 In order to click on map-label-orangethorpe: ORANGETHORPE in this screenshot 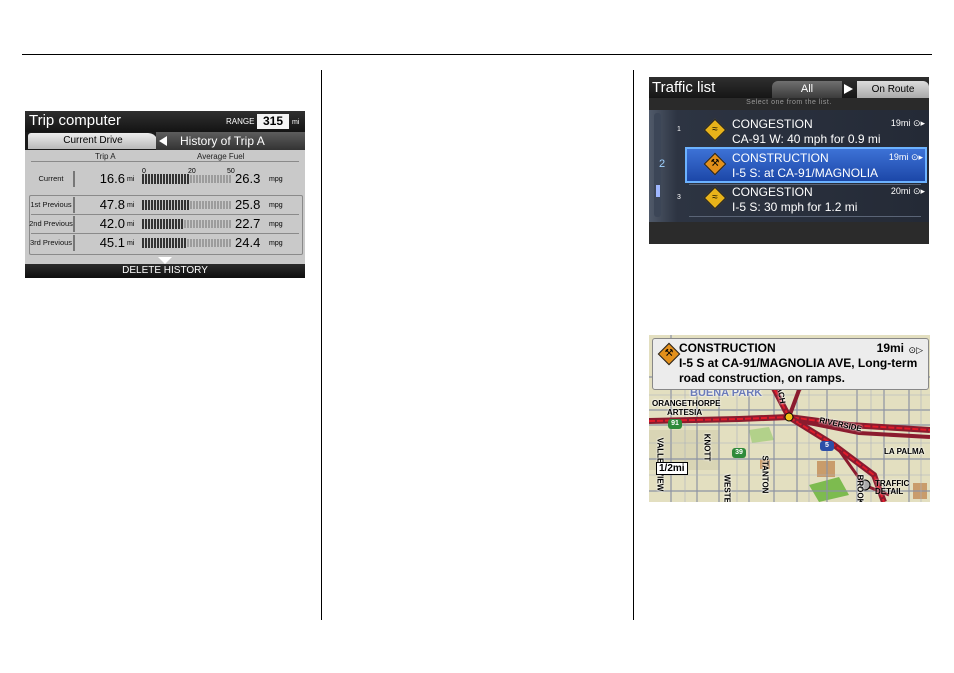, I will do `click(686, 403)`.